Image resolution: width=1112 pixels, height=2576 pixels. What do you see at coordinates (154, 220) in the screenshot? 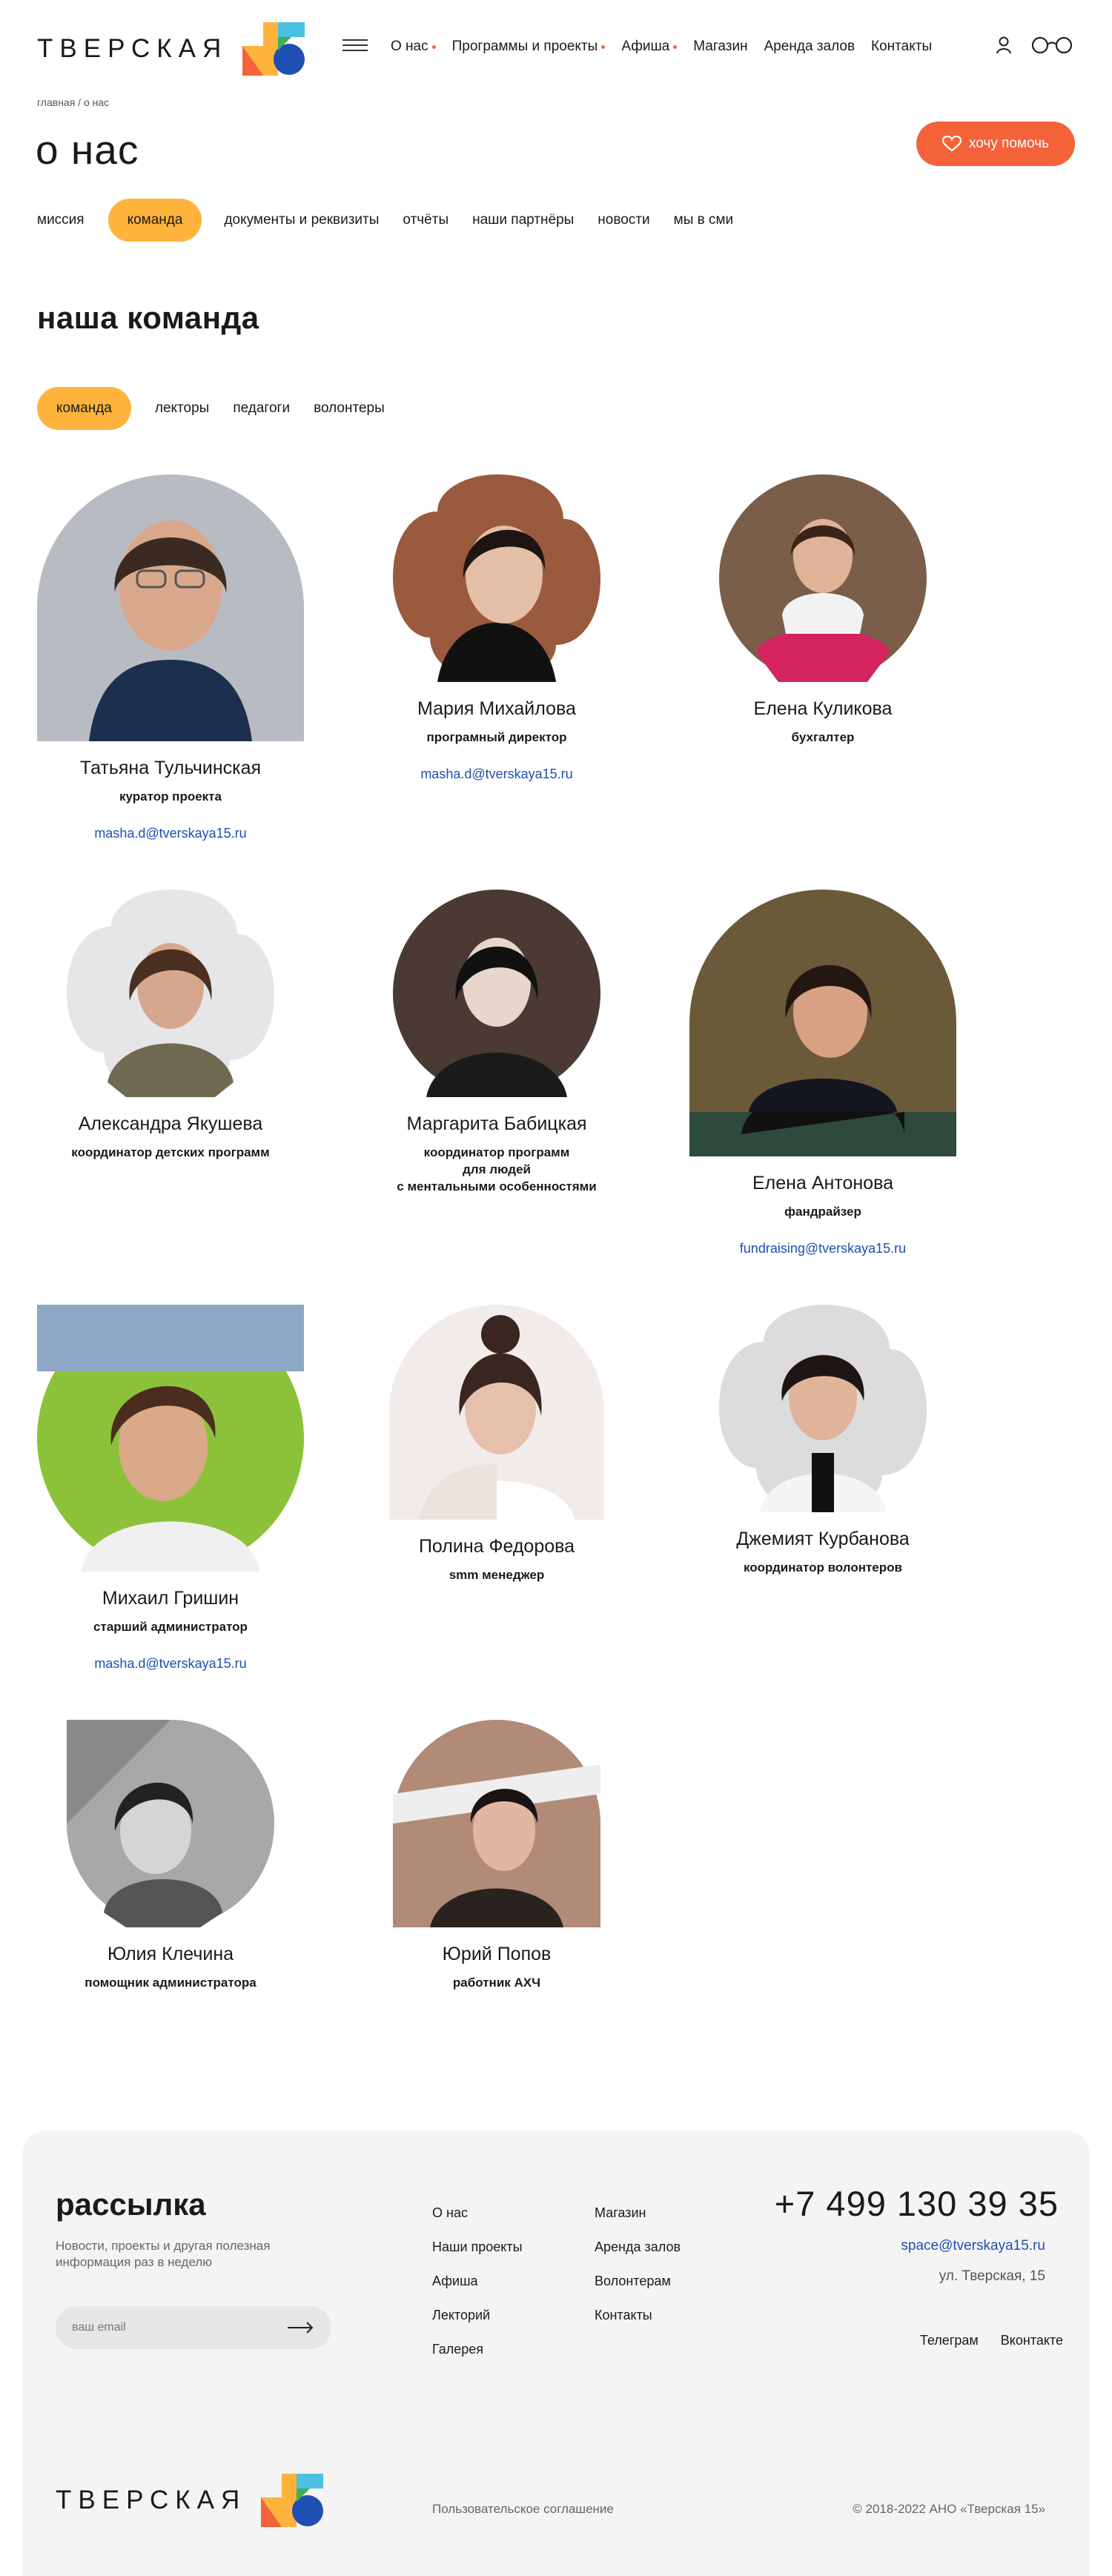
I see `tab-team: команда` at bounding box center [154, 220].